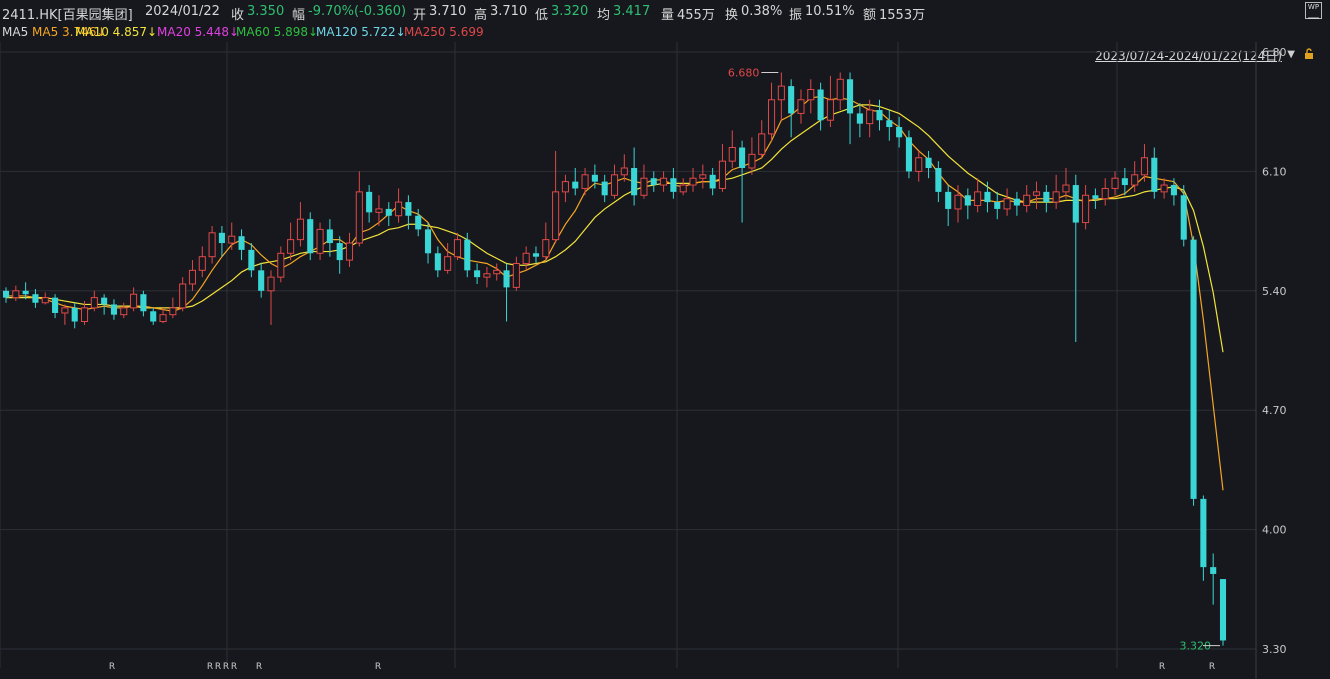 This screenshot has height=679, width=1330. I want to click on high-annotation: 6.680, so click(744, 72).